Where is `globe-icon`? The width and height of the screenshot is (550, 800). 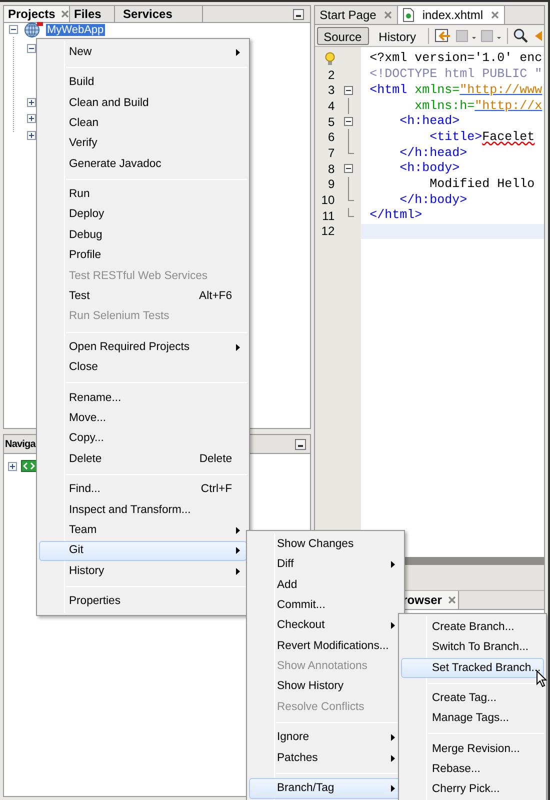 globe-icon is located at coordinates (34, 30).